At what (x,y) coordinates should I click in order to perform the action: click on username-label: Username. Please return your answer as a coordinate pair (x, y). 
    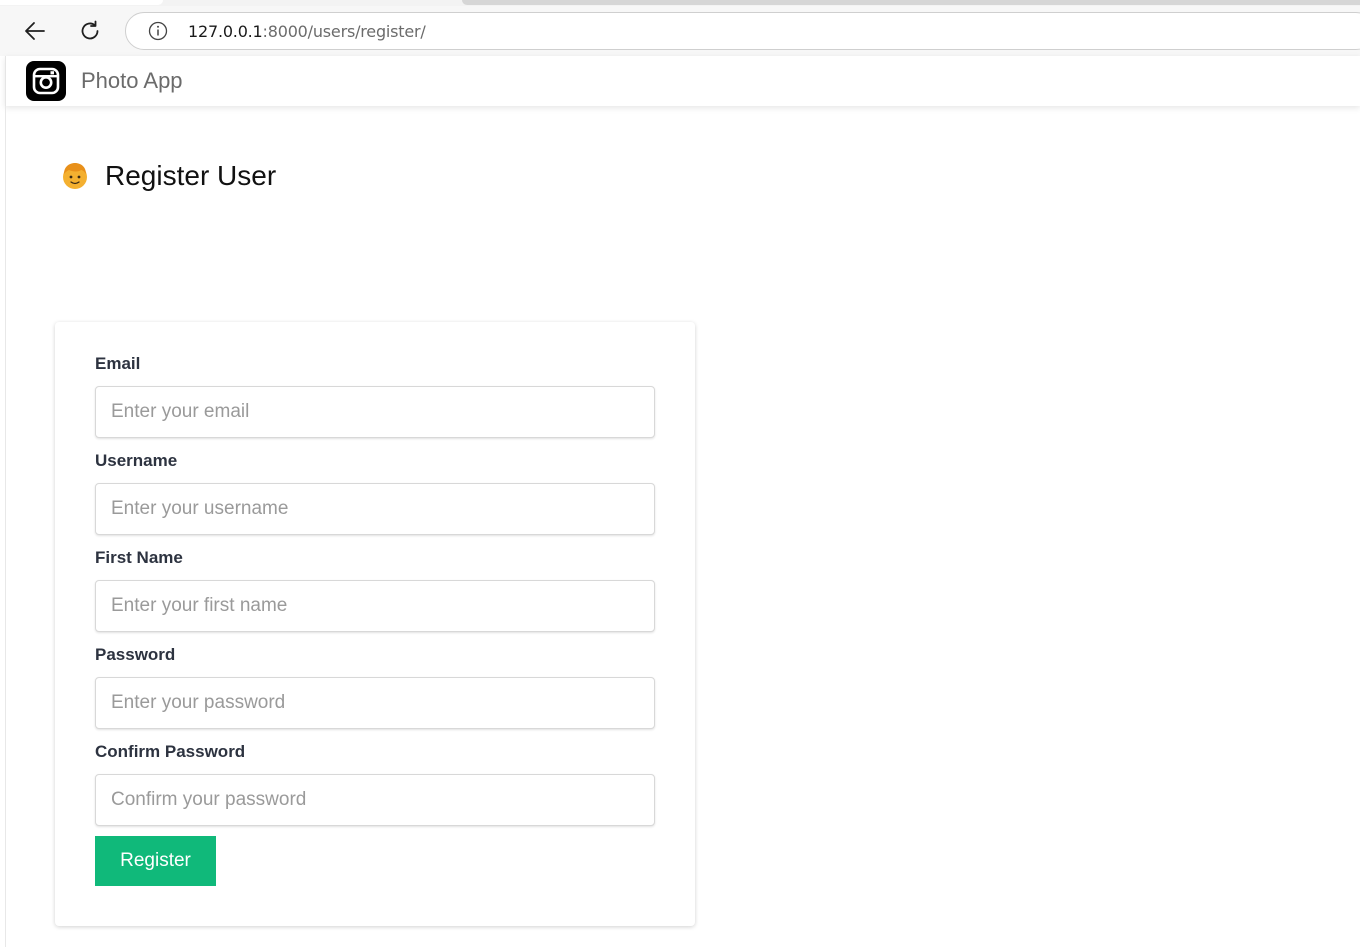
    Looking at the image, I should click on (136, 460).